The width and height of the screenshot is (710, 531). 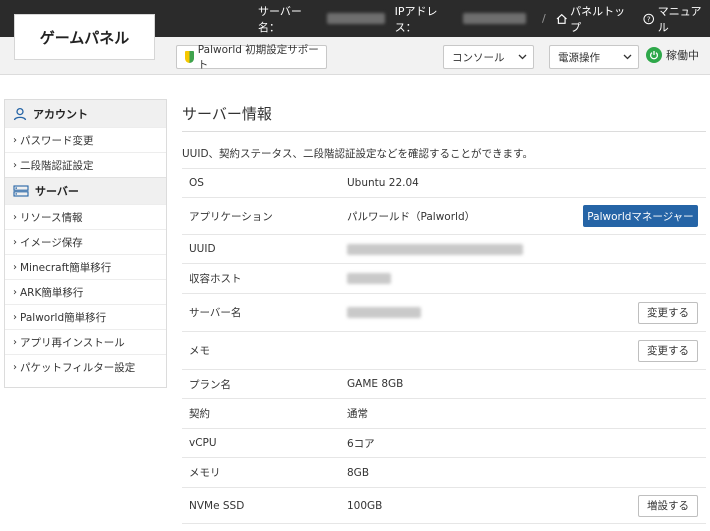 I want to click on sidebar-item-palworld-migration: › Palworld簡単移行, so click(x=85, y=316).